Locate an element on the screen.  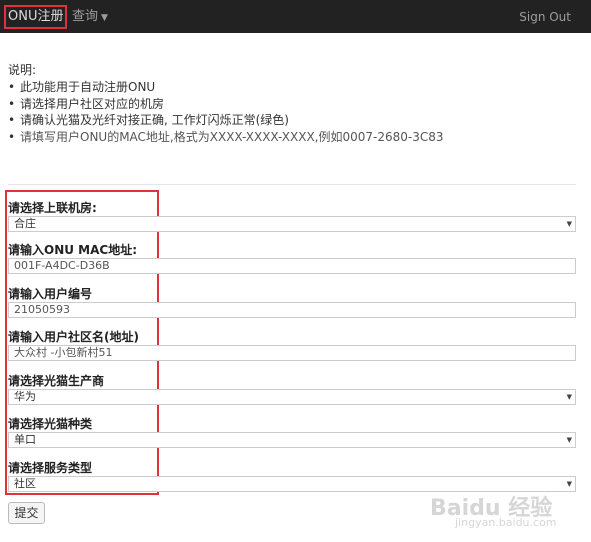
room-label: 请选择上联机房: is located at coordinates (52, 208).